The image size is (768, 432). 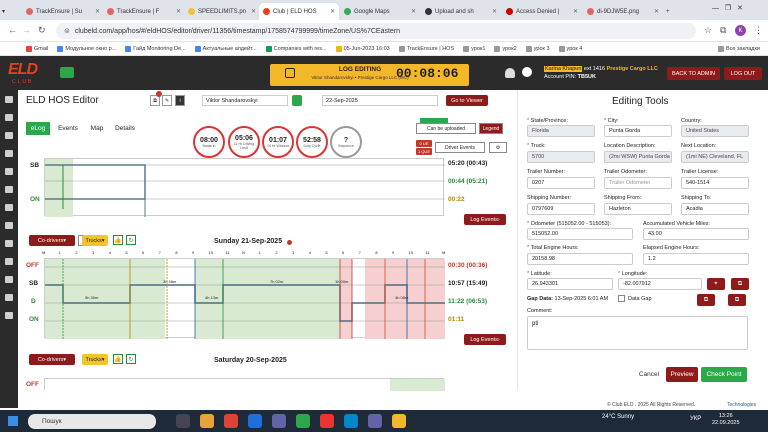 I want to click on shipping-from-input: Hazleton, so click(x=638, y=209).